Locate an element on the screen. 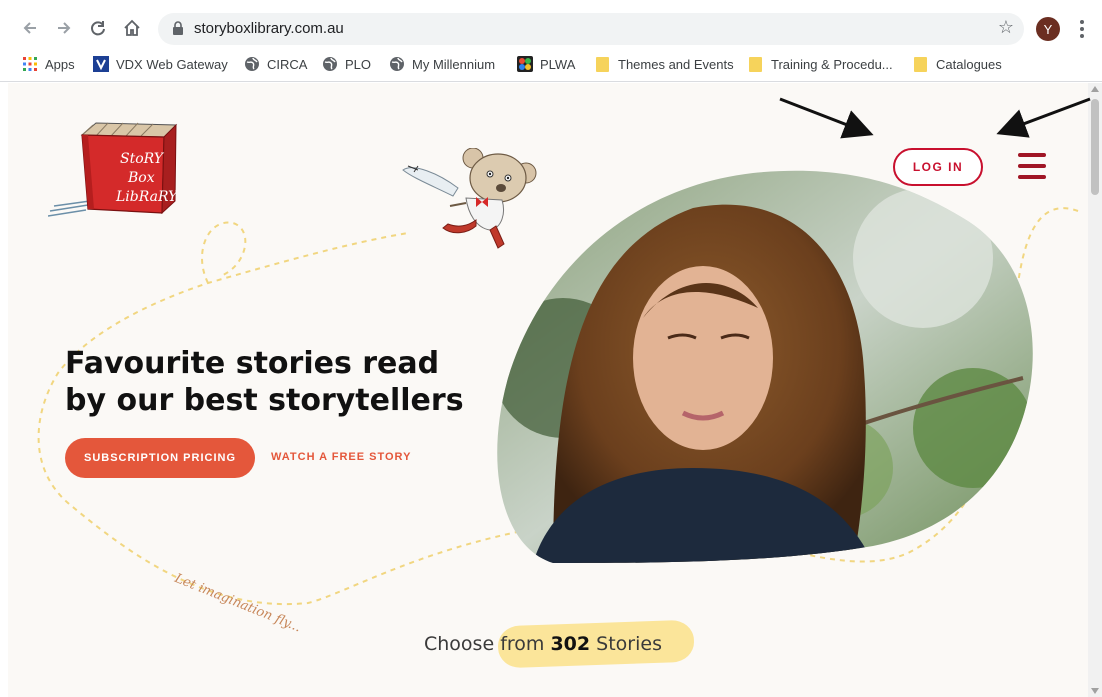 The height and width of the screenshot is (697, 1102). scroll-down-arrow-icon is located at coordinates (1095, 691).